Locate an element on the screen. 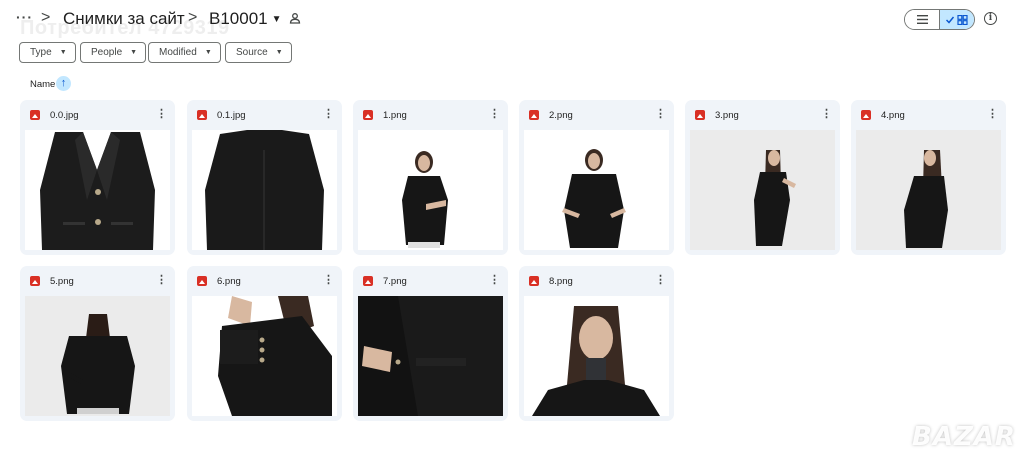  file-card-header: 4.png ⋮ is located at coordinates (928, 115).